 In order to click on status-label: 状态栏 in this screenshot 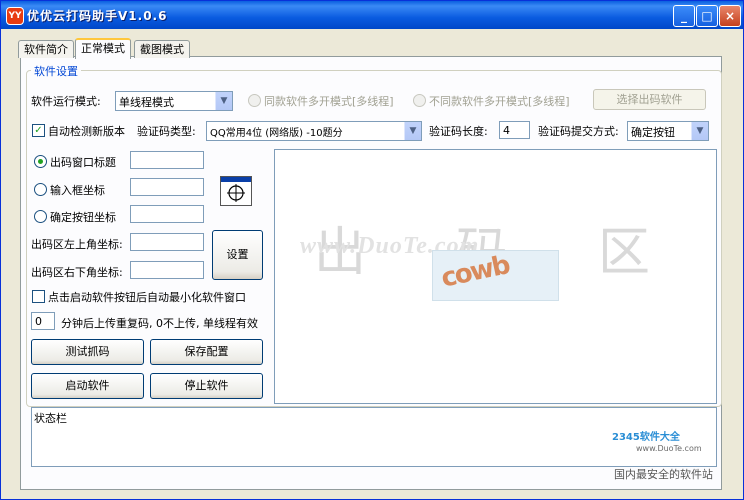, I will do `click(50, 418)`.